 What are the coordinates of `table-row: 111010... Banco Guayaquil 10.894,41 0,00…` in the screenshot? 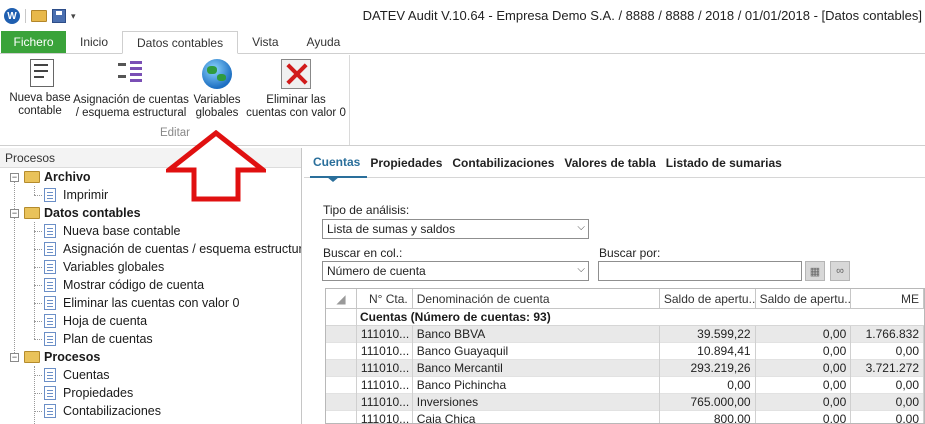 It's located at (625, 351).